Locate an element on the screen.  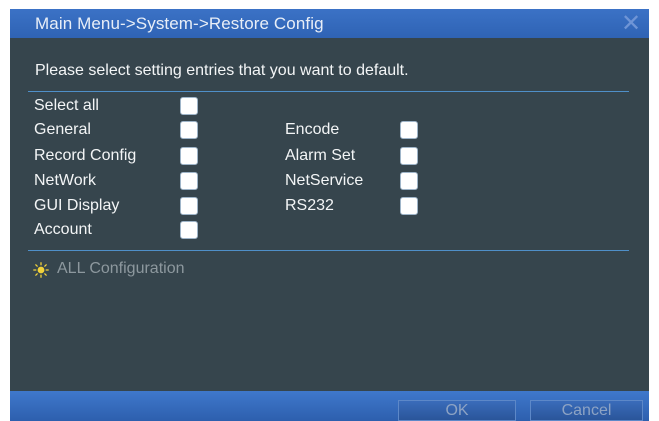
all-configuration-label: ALL Configuration is located at coordinates (121, 269).